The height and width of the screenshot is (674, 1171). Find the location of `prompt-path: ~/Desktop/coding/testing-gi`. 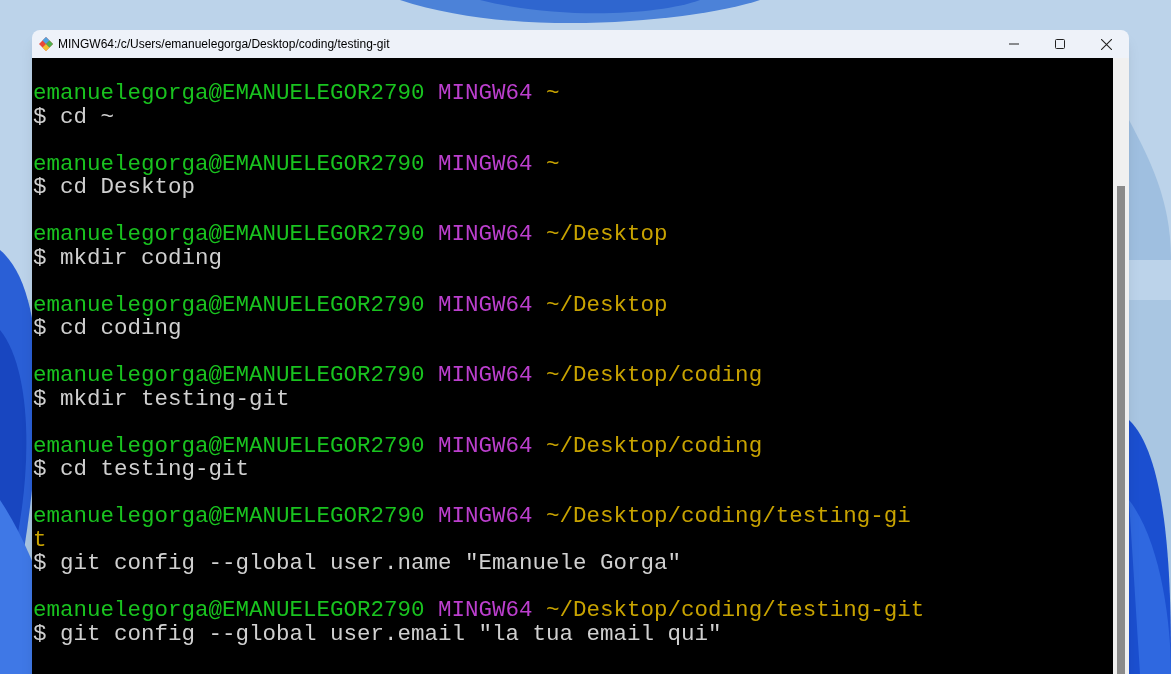

prompt-path: ~/Desktop/coding/testing-gi is located at coordinates (728, 517).